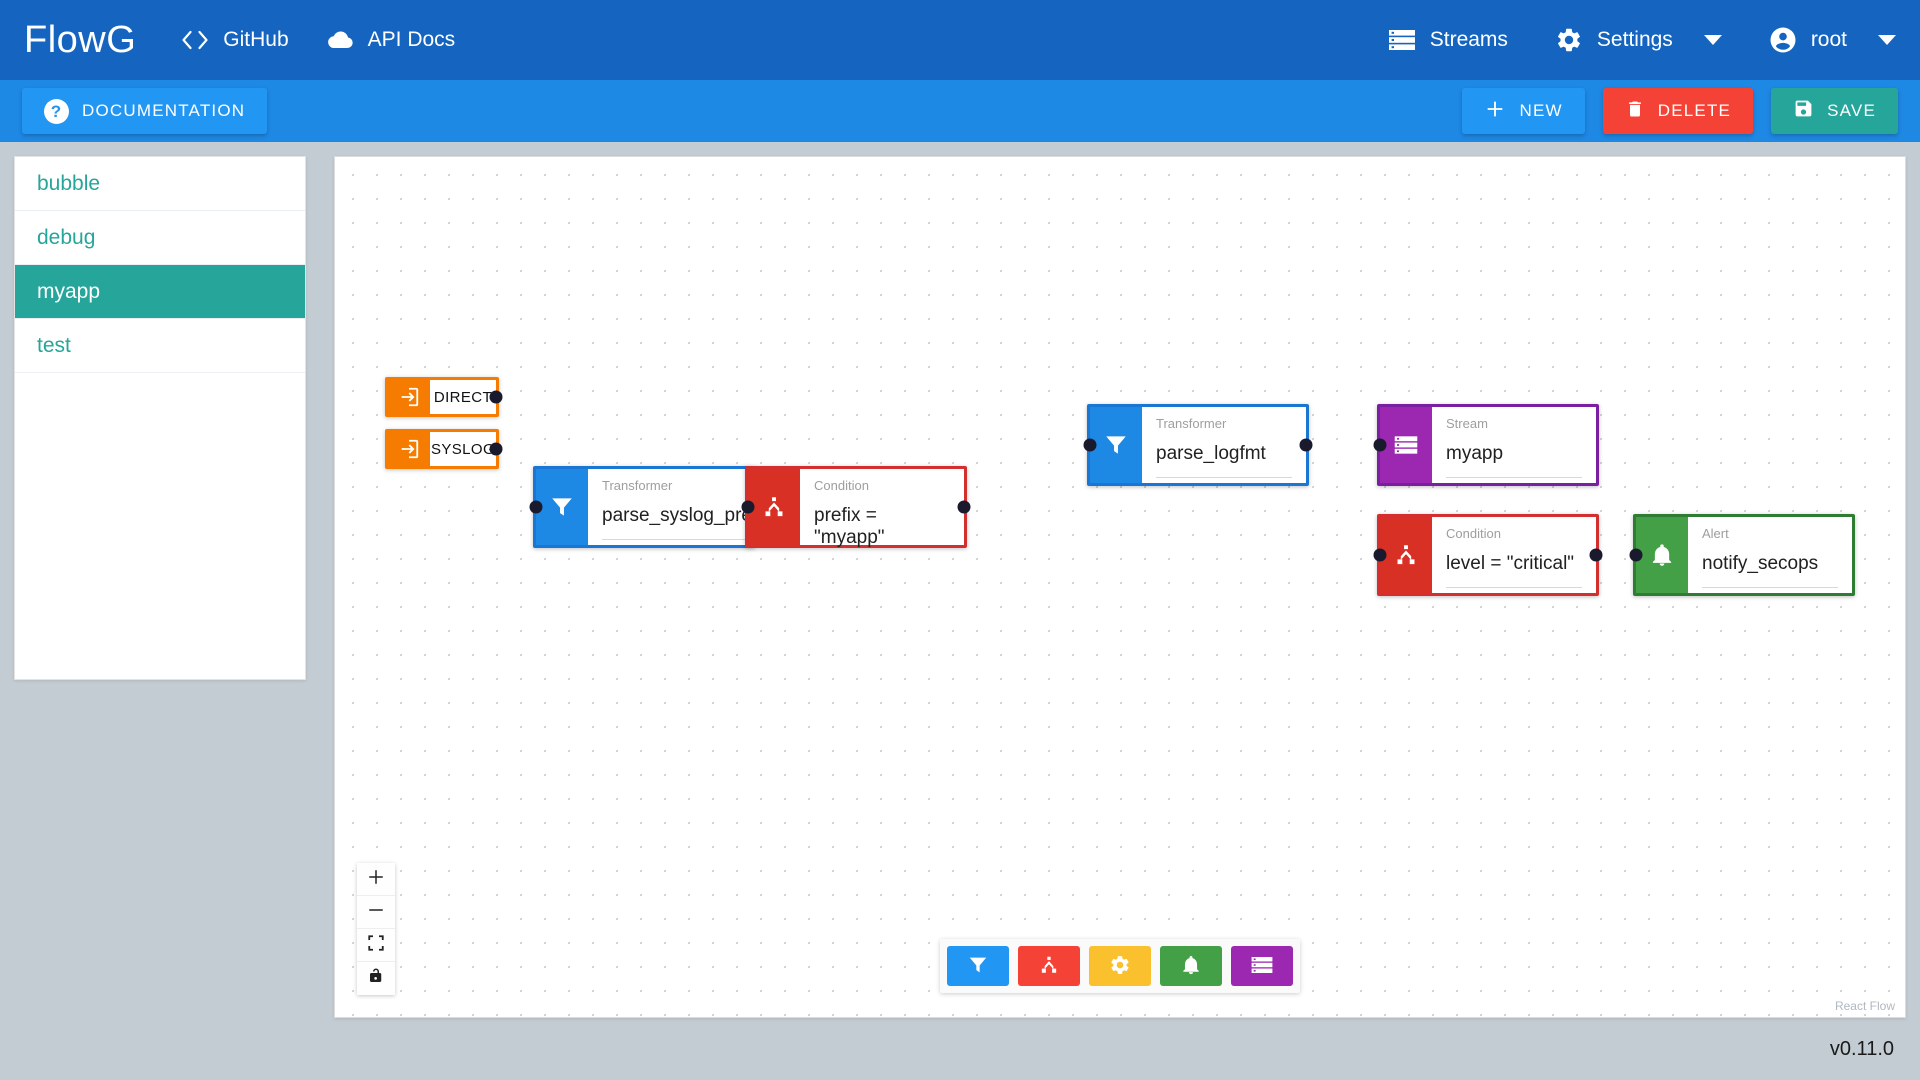 This screenshot has height=1080, width=1920. I want to click on nav-link-github: GitHub, so click(234, 40).